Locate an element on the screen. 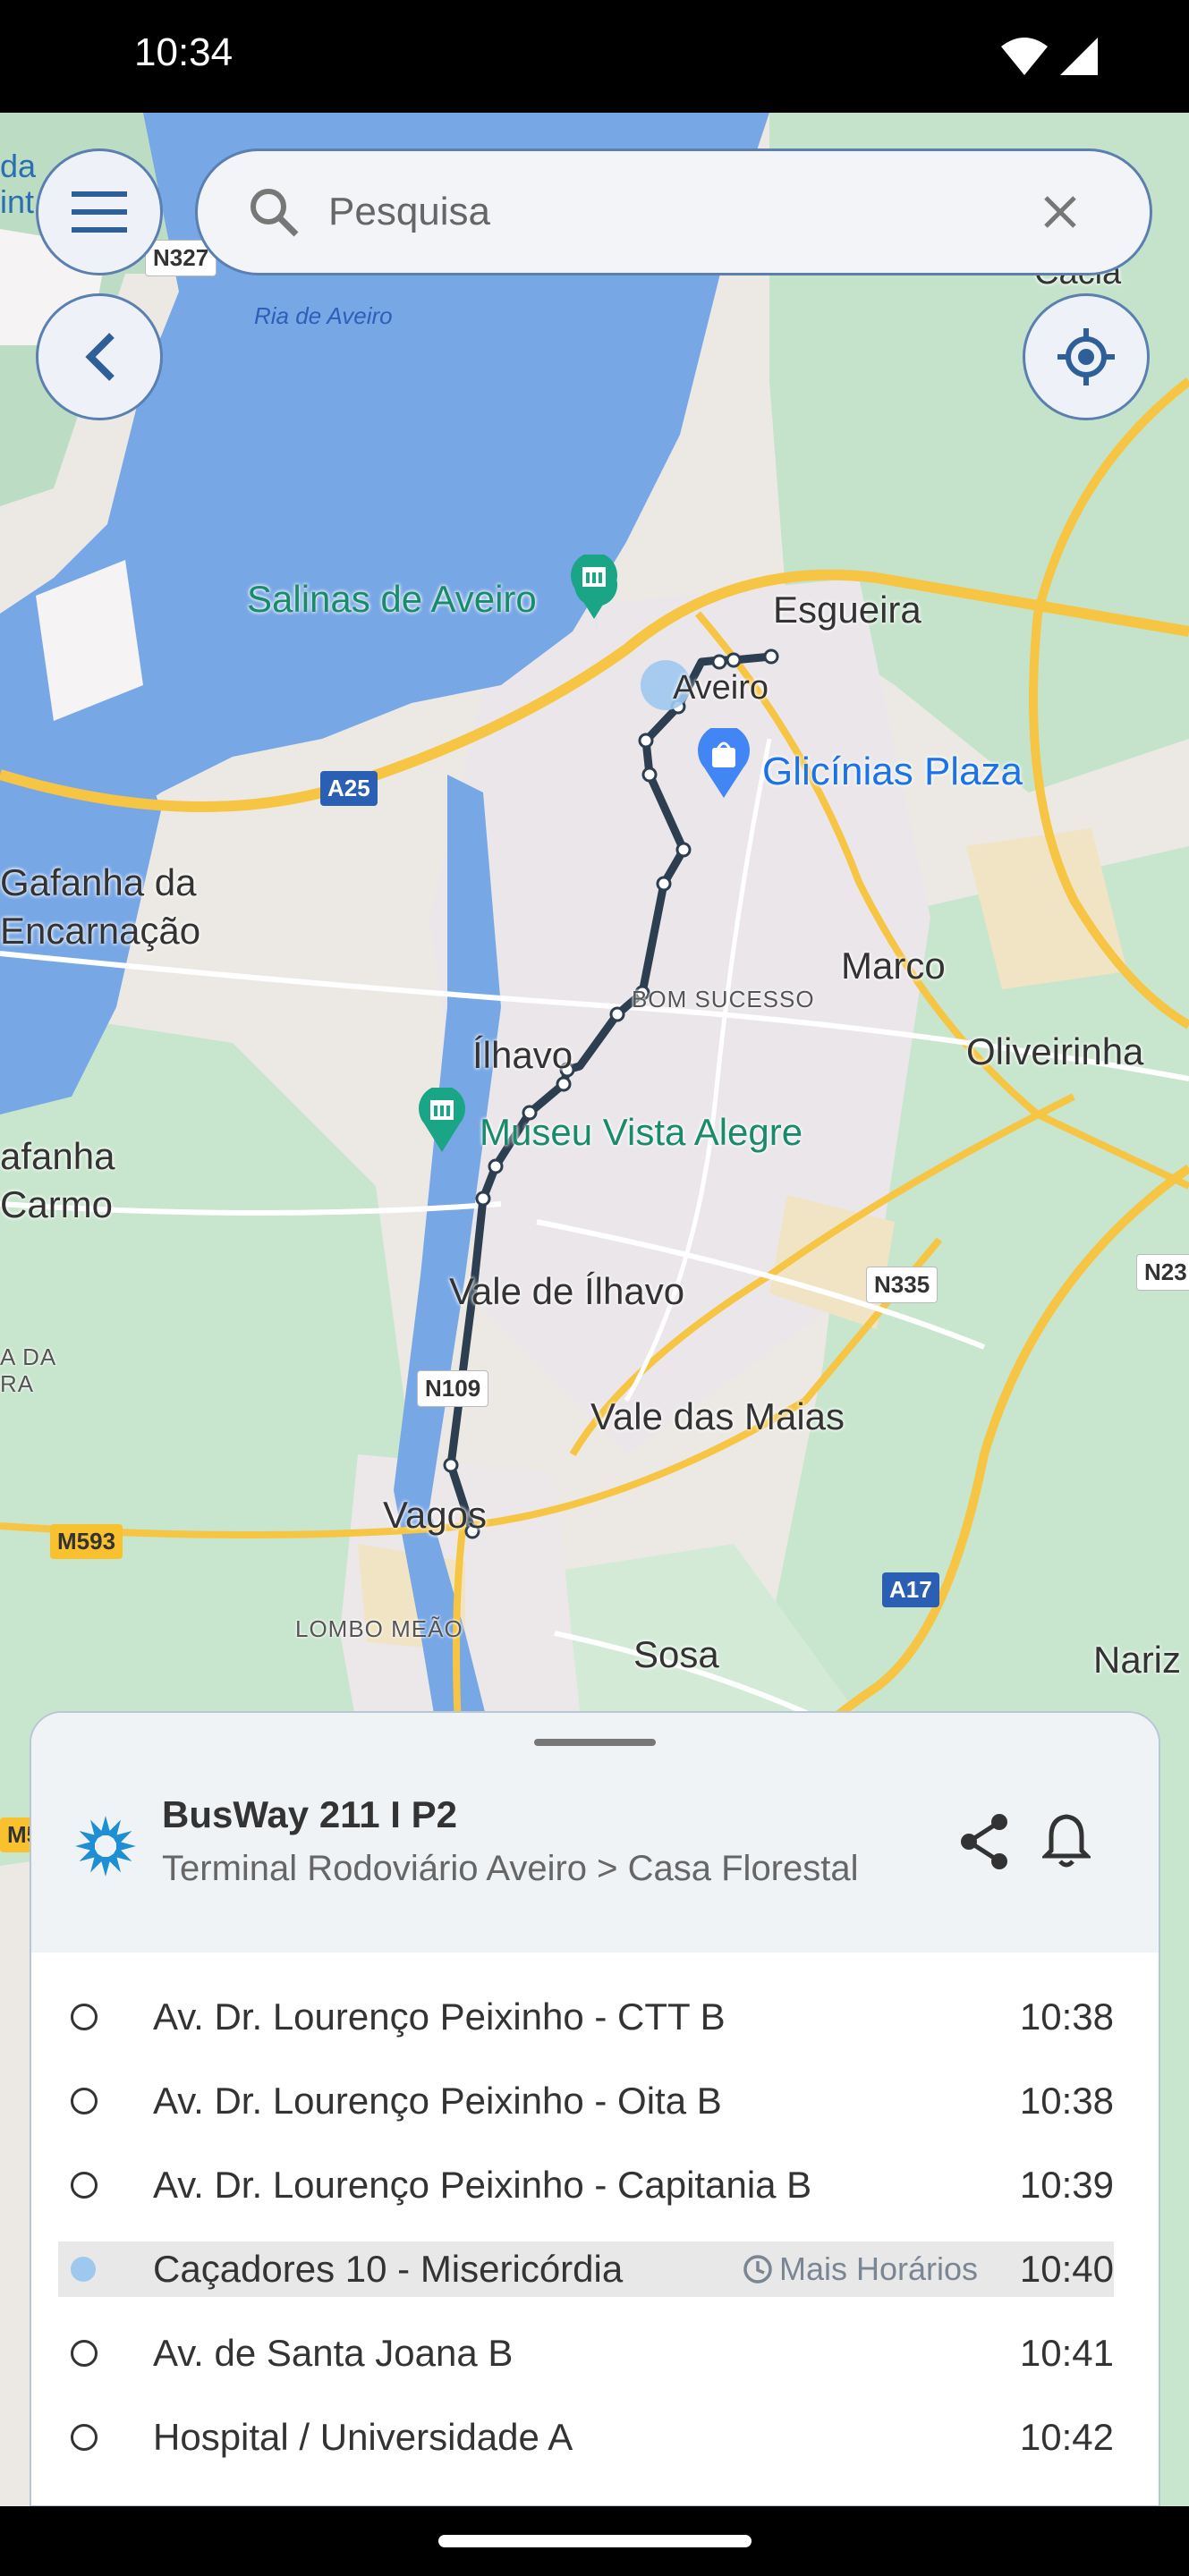 This screenshot has height=2576, width=1189. status-icons is located at coordinates (1050, 58).